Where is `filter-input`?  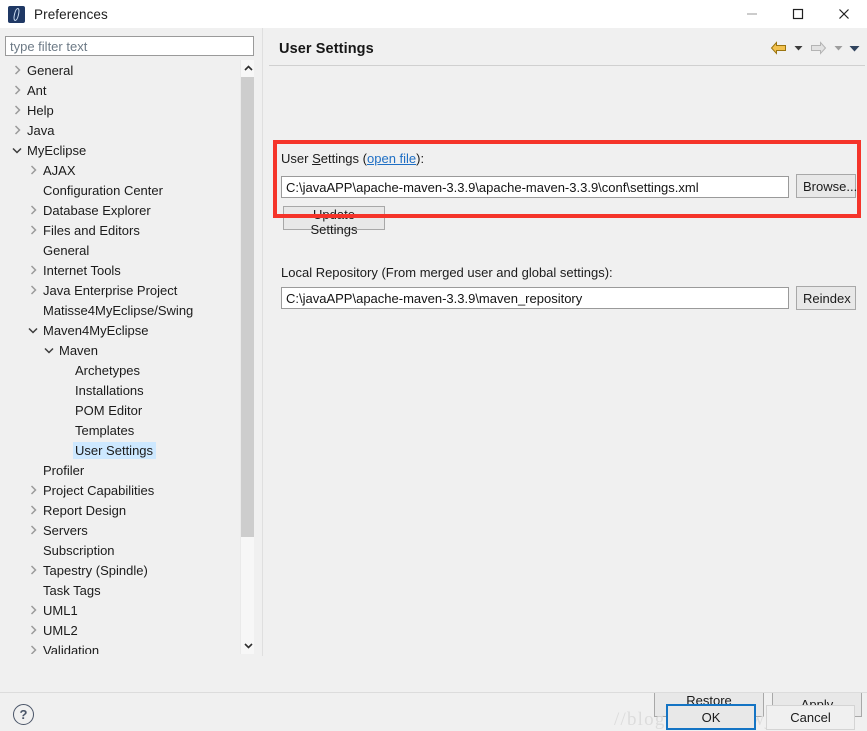 filter-input is located at coordinates (129, 46).